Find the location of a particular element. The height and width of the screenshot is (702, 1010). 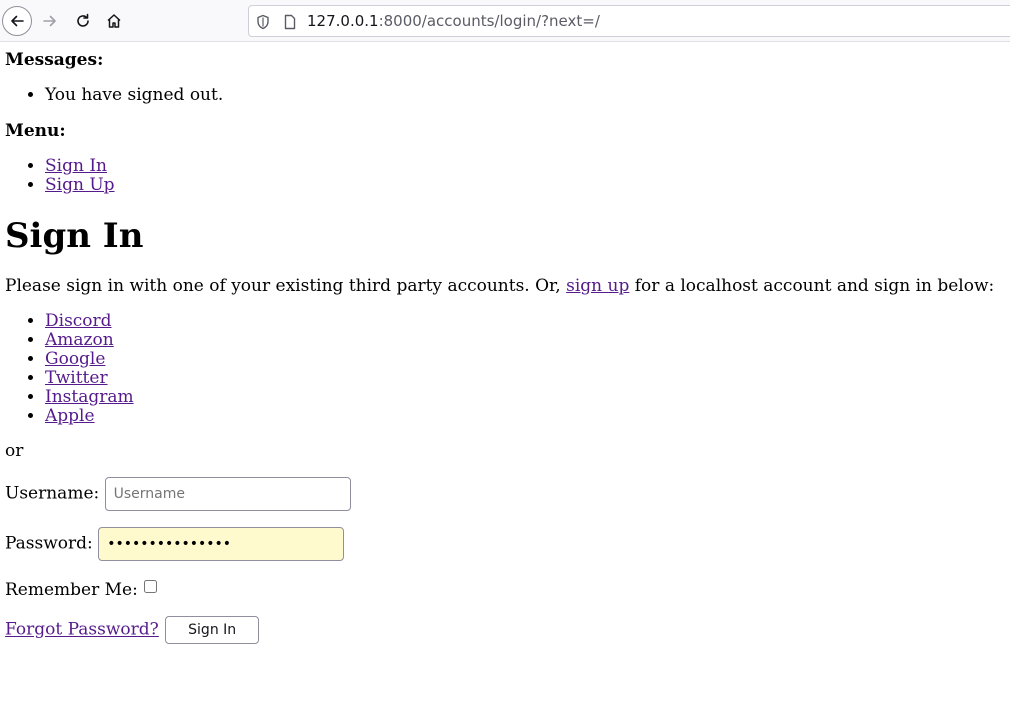

remember-row: Remember Me: is located at coordinates (81, 590).